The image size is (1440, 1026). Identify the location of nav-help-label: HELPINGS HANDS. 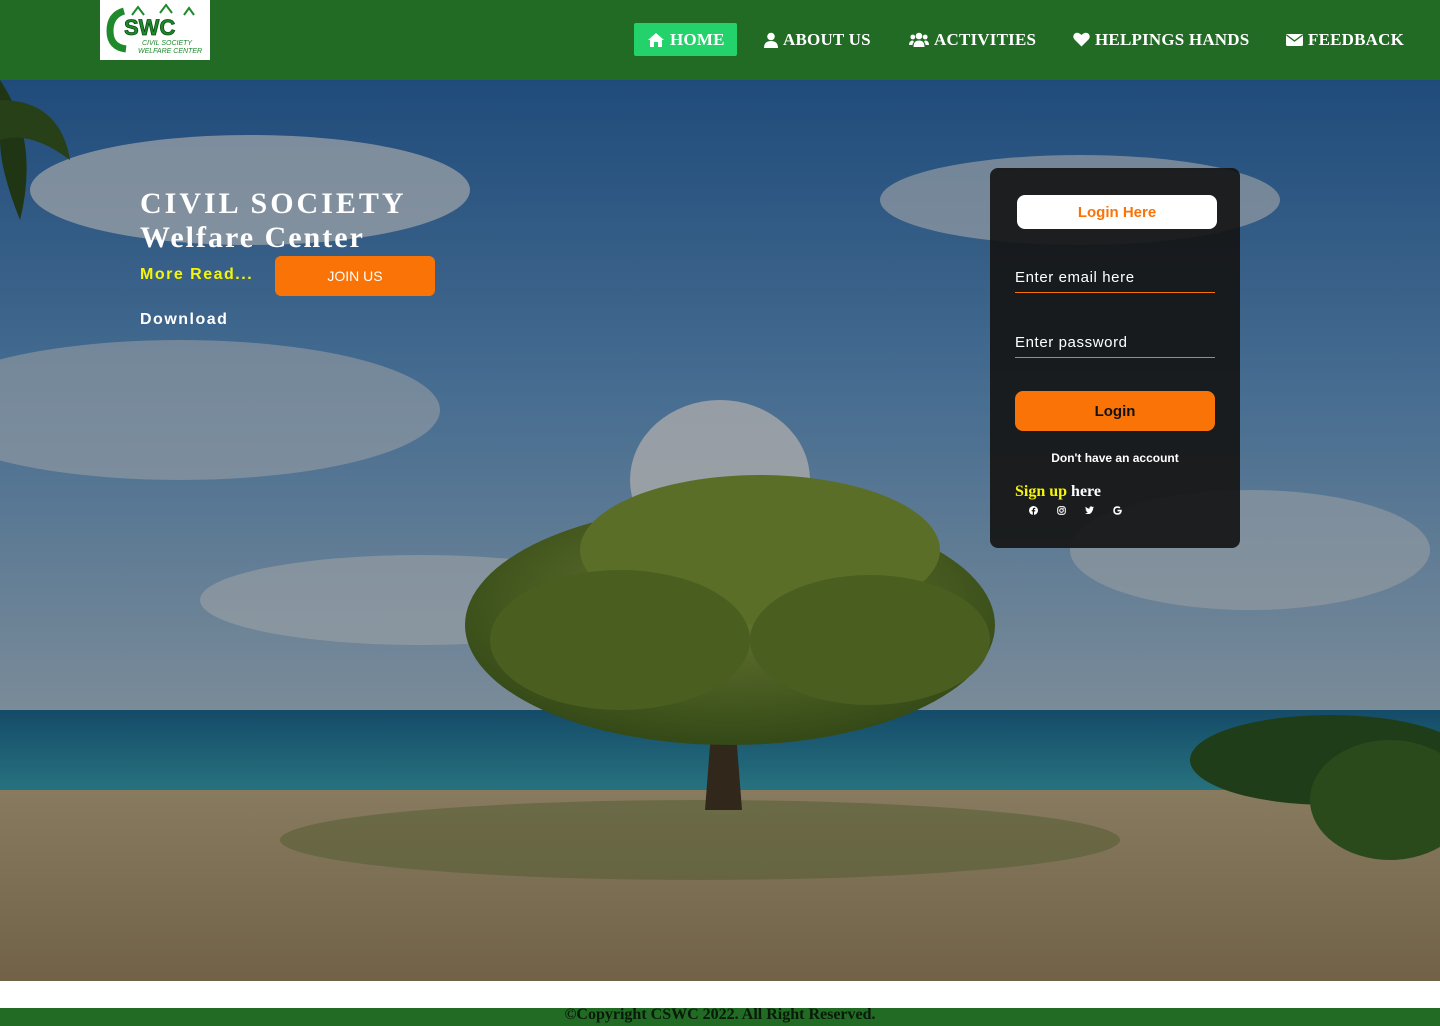
(1172, 39).